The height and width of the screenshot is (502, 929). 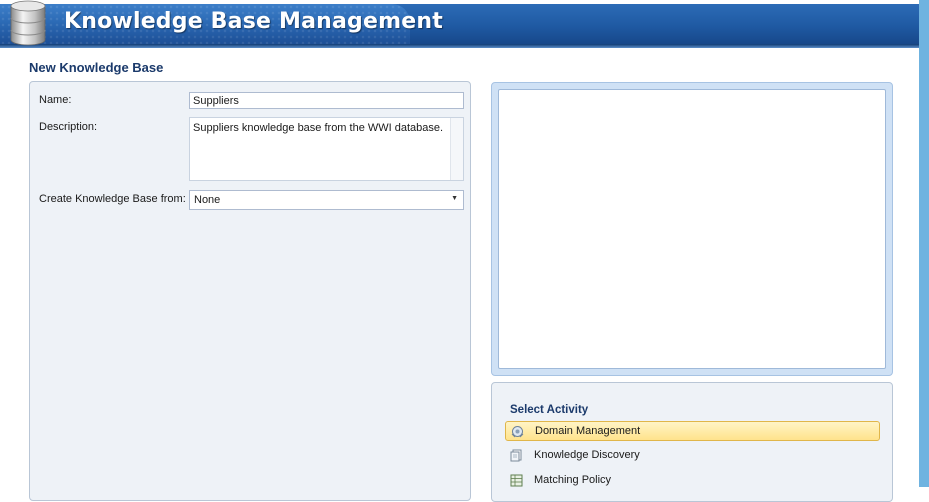 I want to click on activity-item-knowledge-discovery: Knowledge Discovery, so click(x=692, y=456).